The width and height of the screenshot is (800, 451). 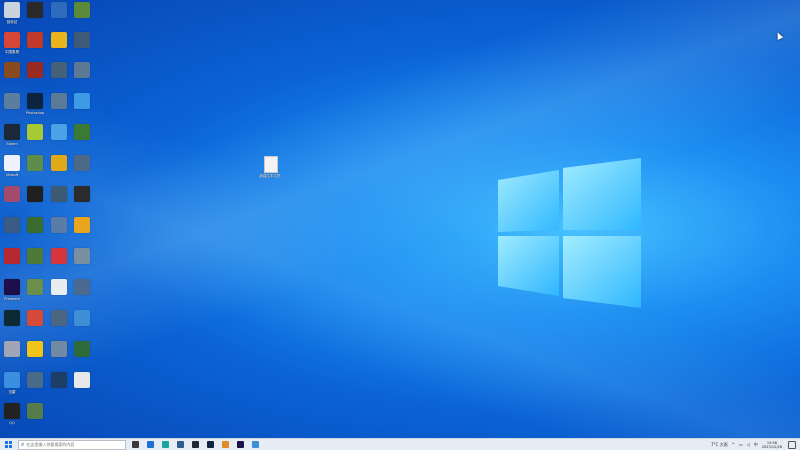 I want to click on desktop-app-icon: Photoshop, so click(x=35, y=108).